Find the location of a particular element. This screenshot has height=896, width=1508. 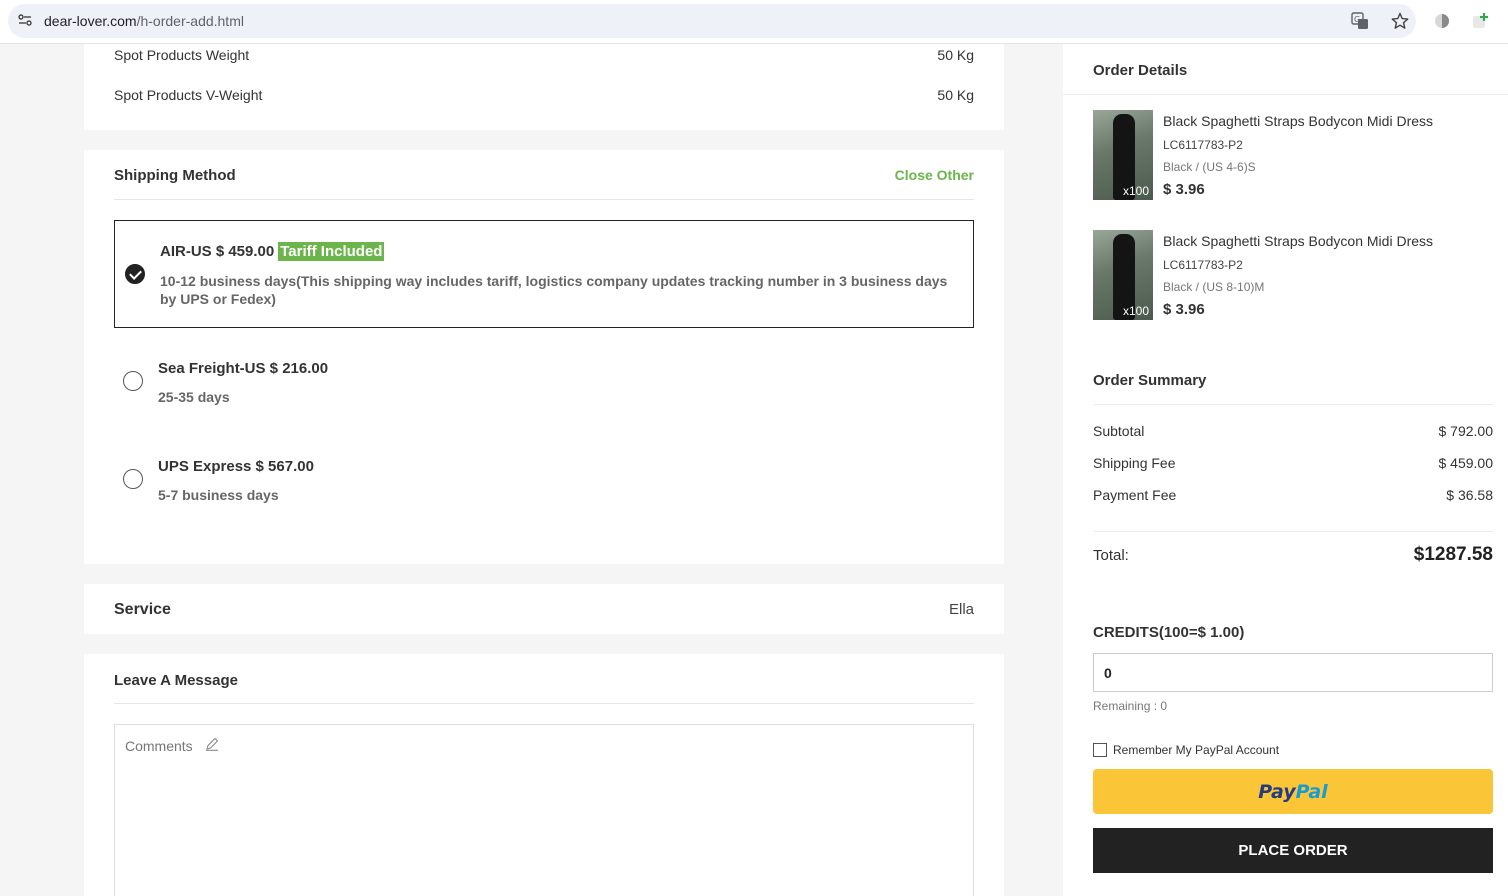

comments-placeholder: Comments is located at coordinates (159, 746).